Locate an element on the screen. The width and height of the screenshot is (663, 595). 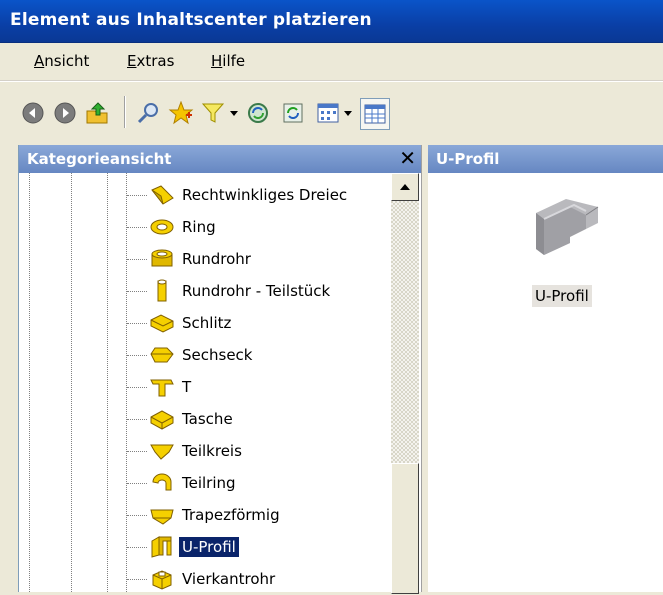
tree-item-rechtwinkliges-dreieck: Rechtwinkliges Dreiec is located at coordinates (238, 195).